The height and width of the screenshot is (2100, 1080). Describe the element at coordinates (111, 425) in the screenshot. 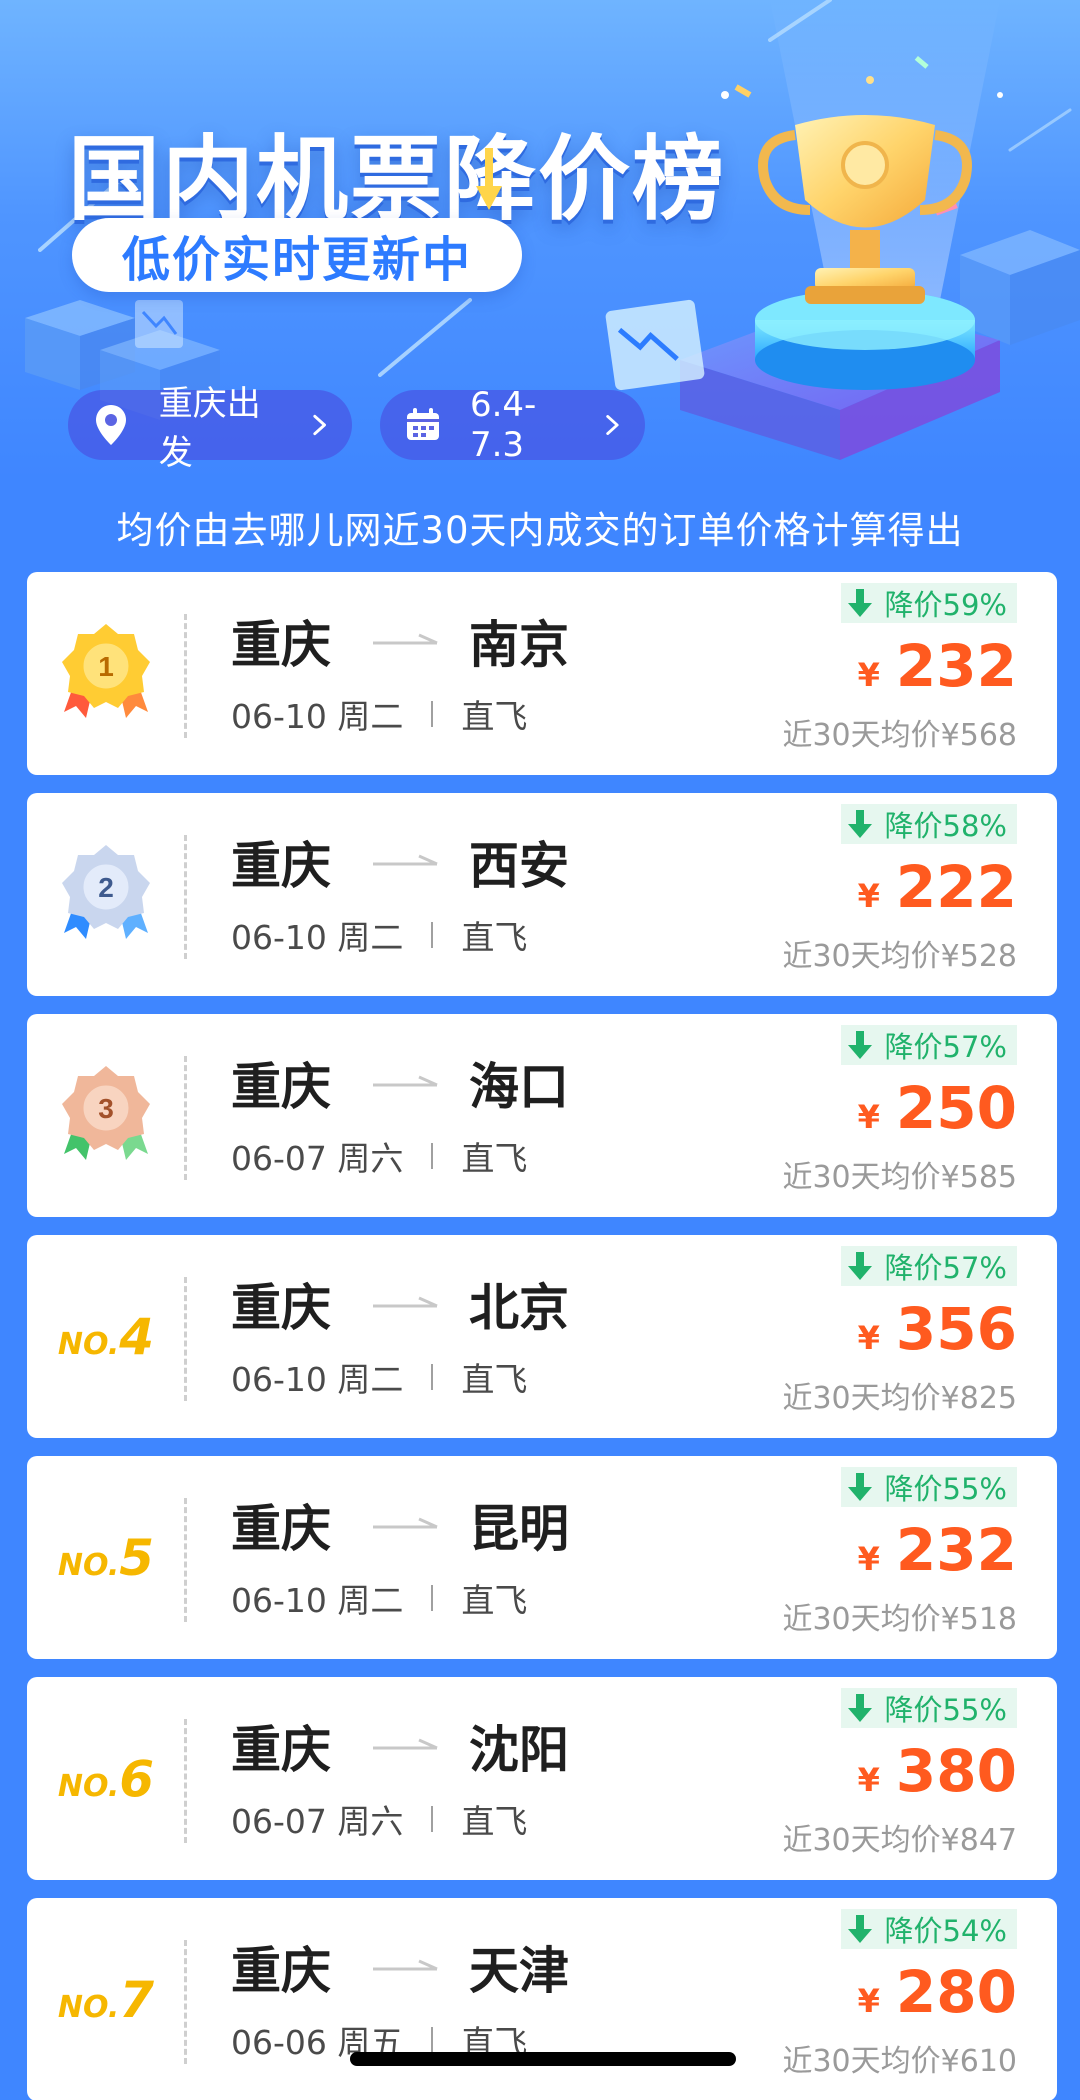

I see `location-pin-icon` at that location.